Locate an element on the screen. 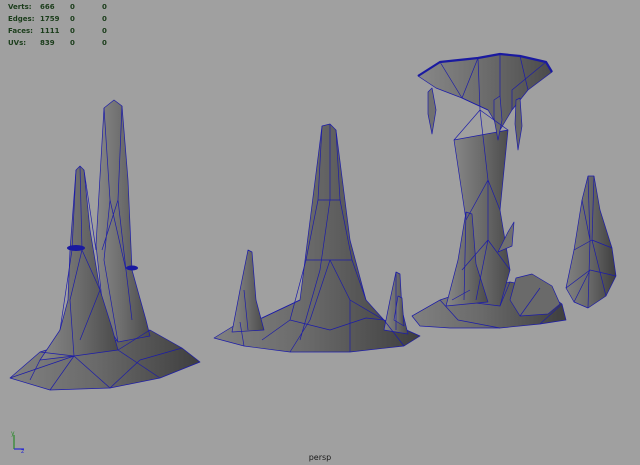 This screenshot has height=465, width=640. camera-name-label: persp is located at coordinates (320, 457).